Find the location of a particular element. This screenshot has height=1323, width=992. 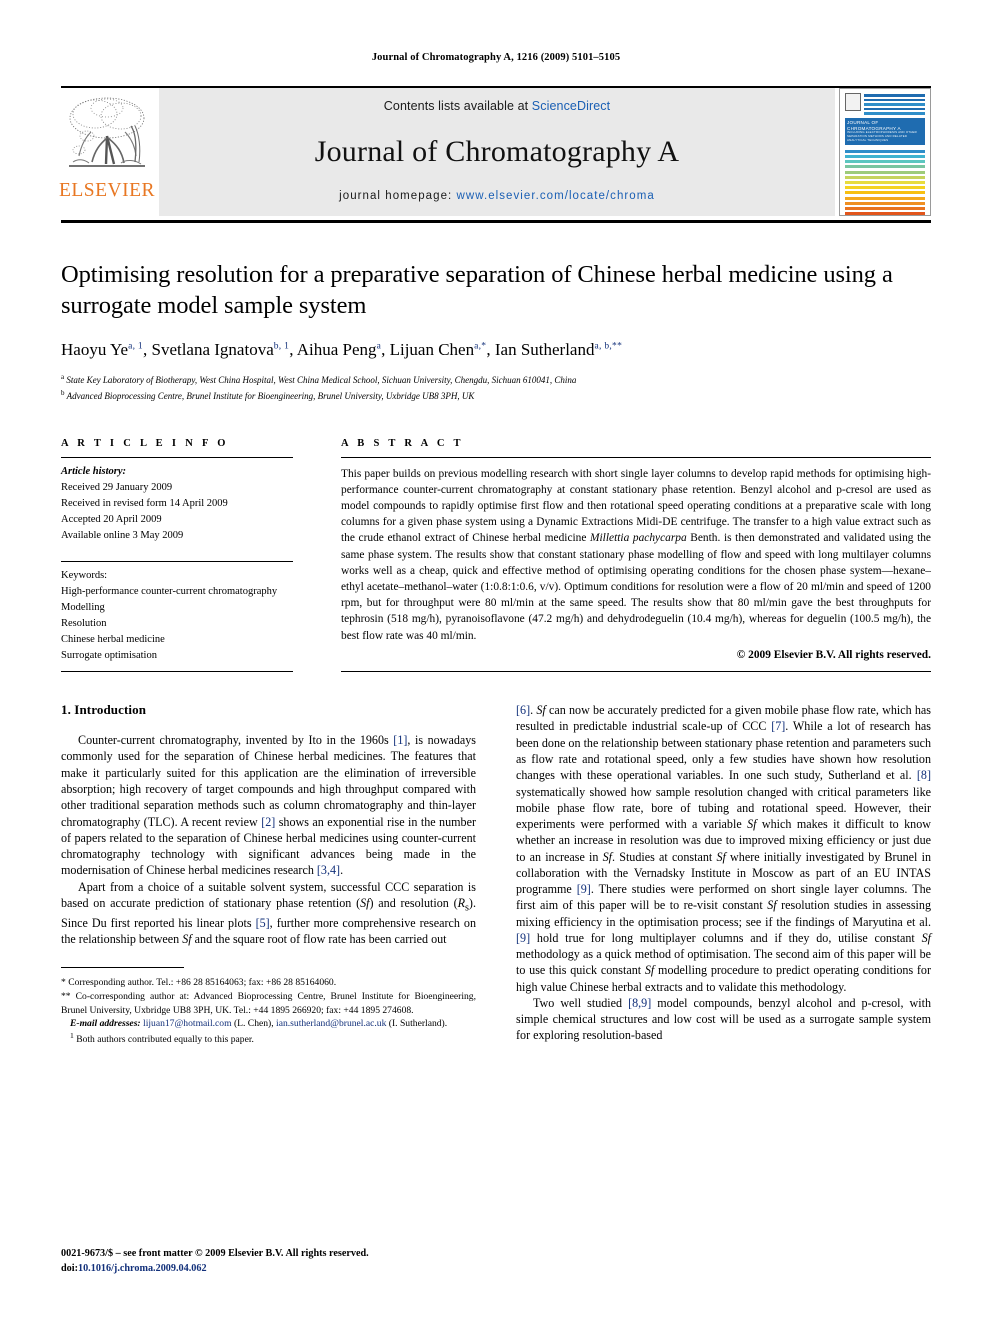

body-text: ) and resolution ( is located at coordinates (413, 902).